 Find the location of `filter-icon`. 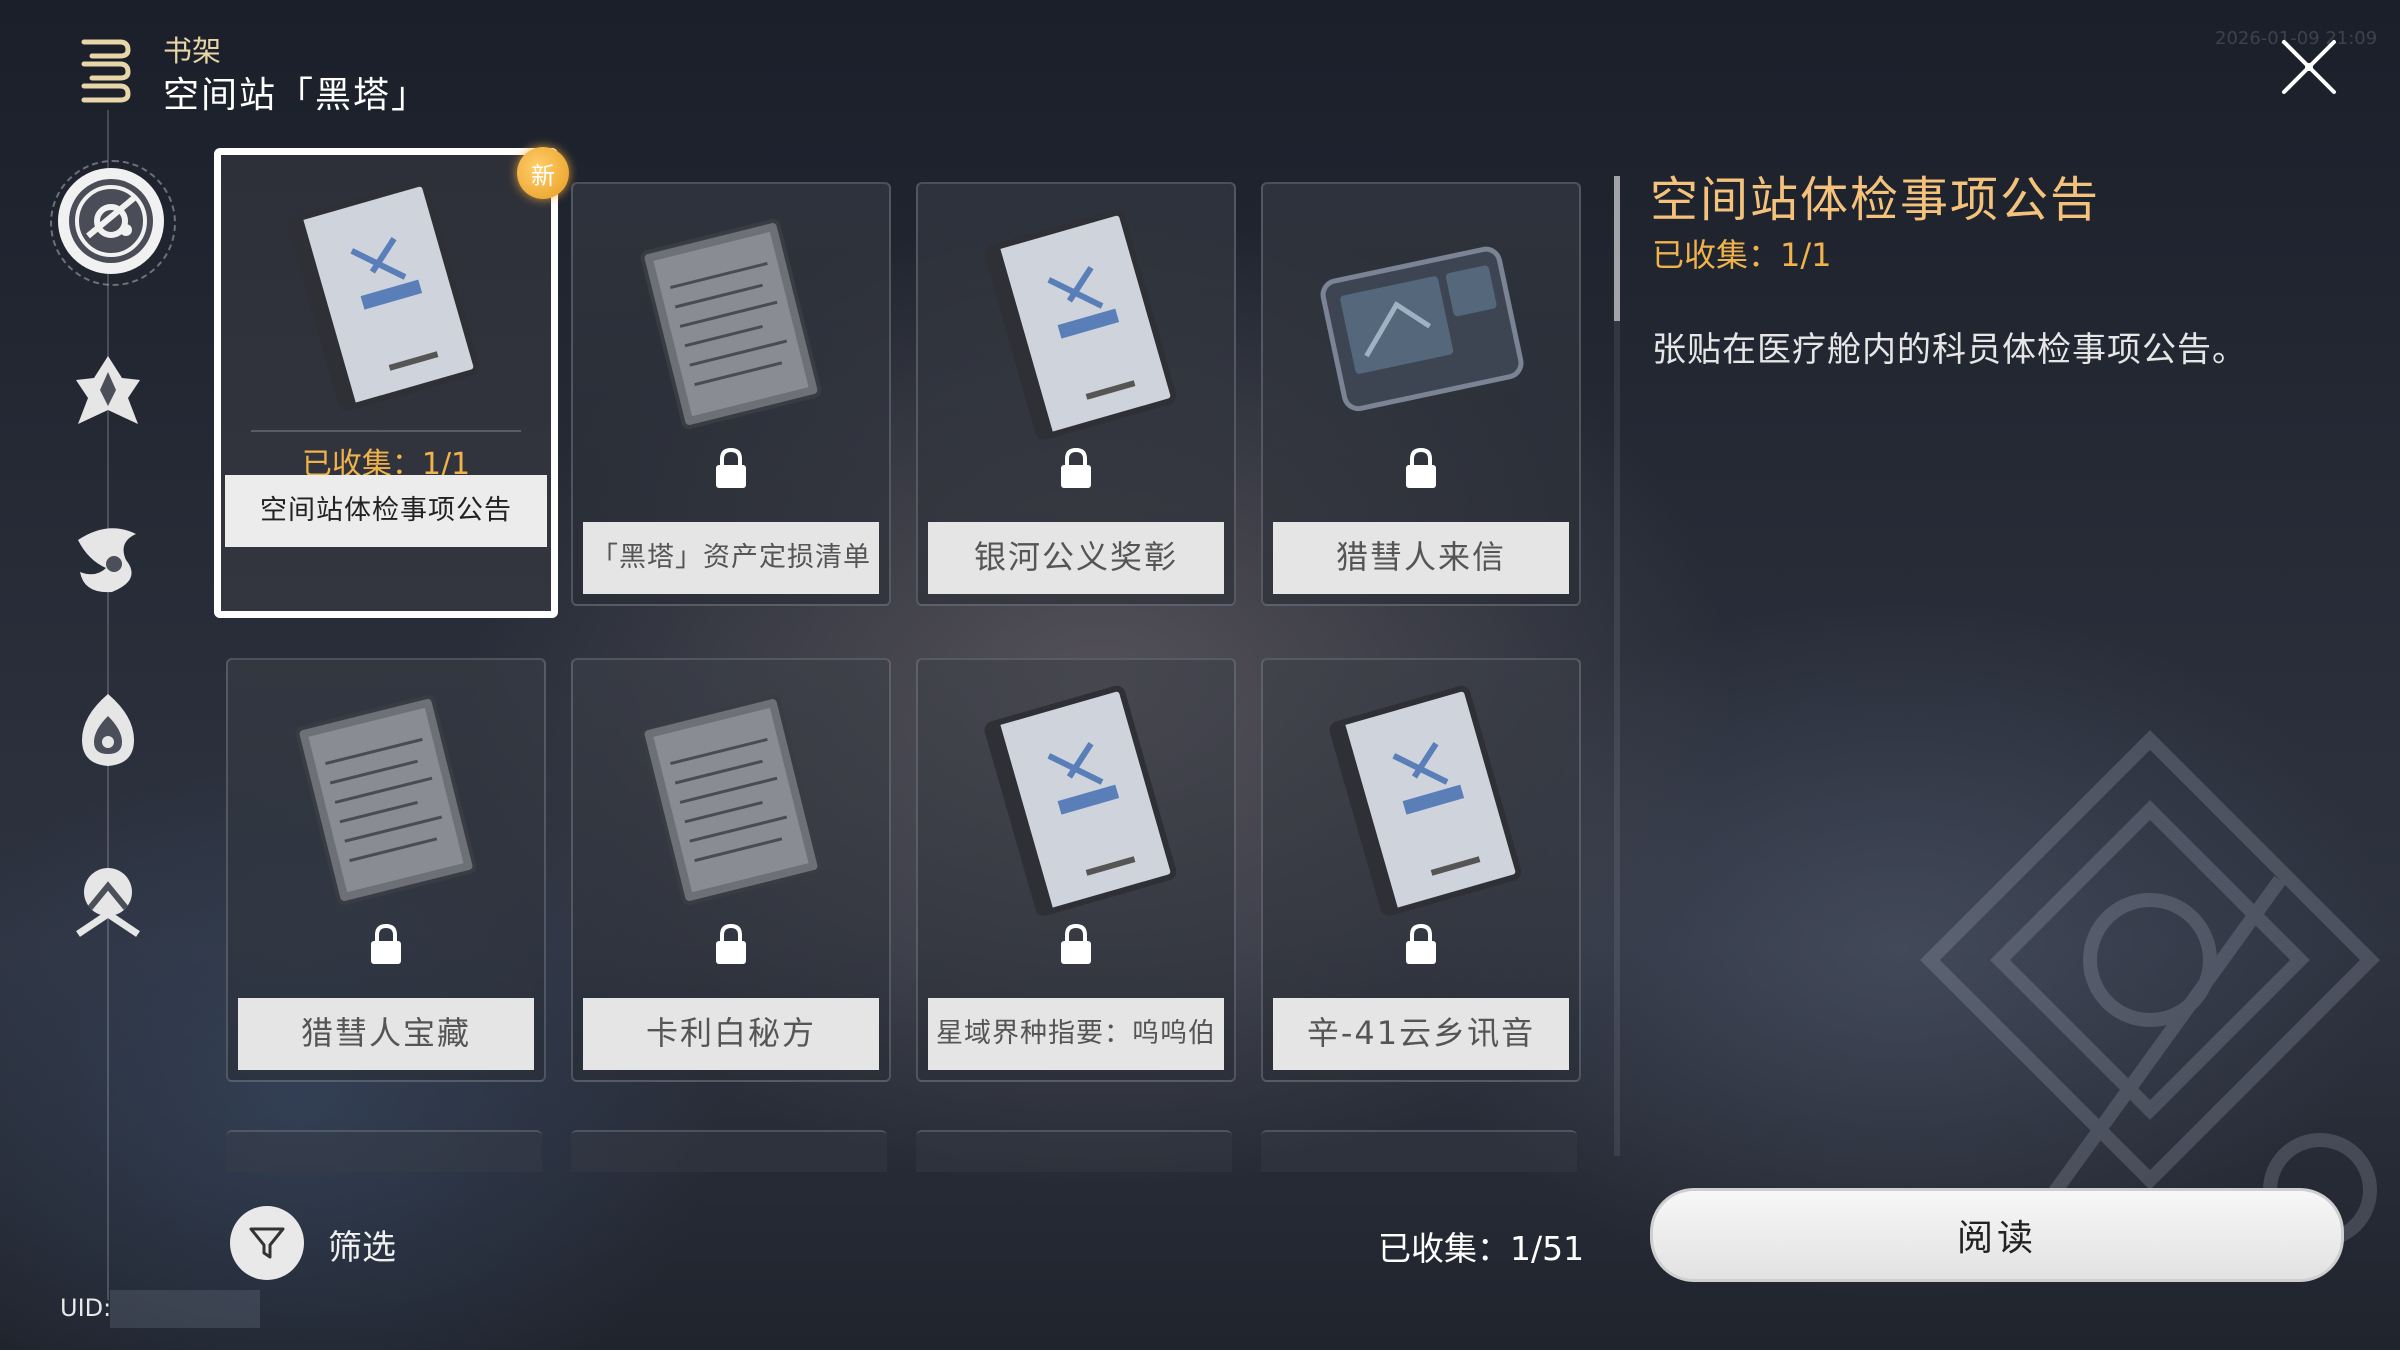

filter-icon is located at coordinates (267, 1243).